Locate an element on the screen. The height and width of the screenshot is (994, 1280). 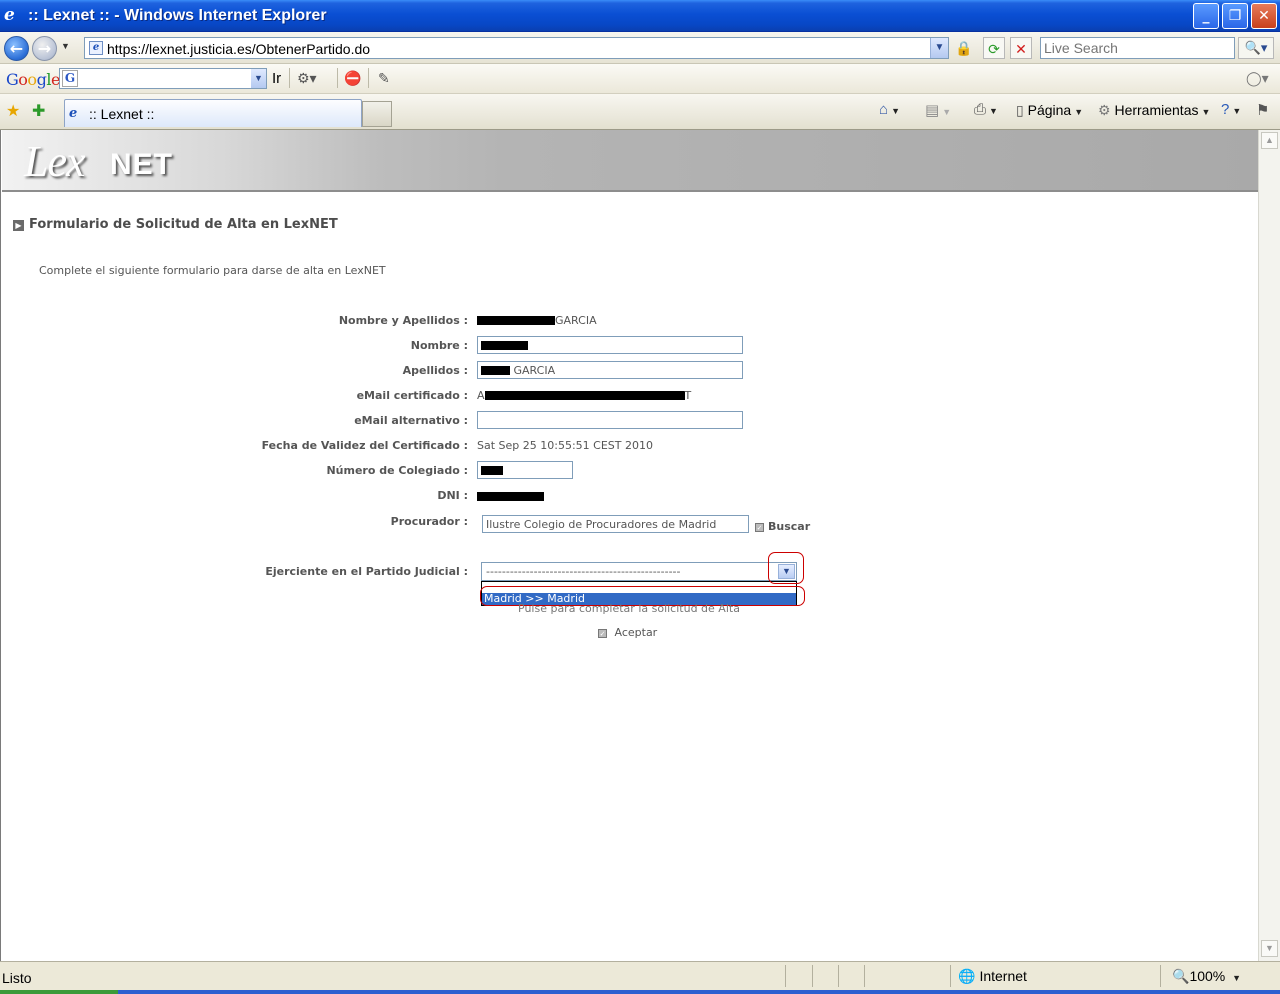
search-button: 🔍▾ is located at coordinates (1256, 48).